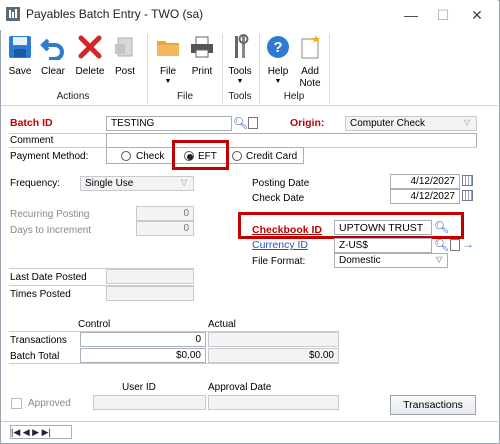 The image size is (500, 444). What do you see at coordinates (411, 15) in the screenshot?
I see `minimize-button: —` at bounding box center [411, 15].